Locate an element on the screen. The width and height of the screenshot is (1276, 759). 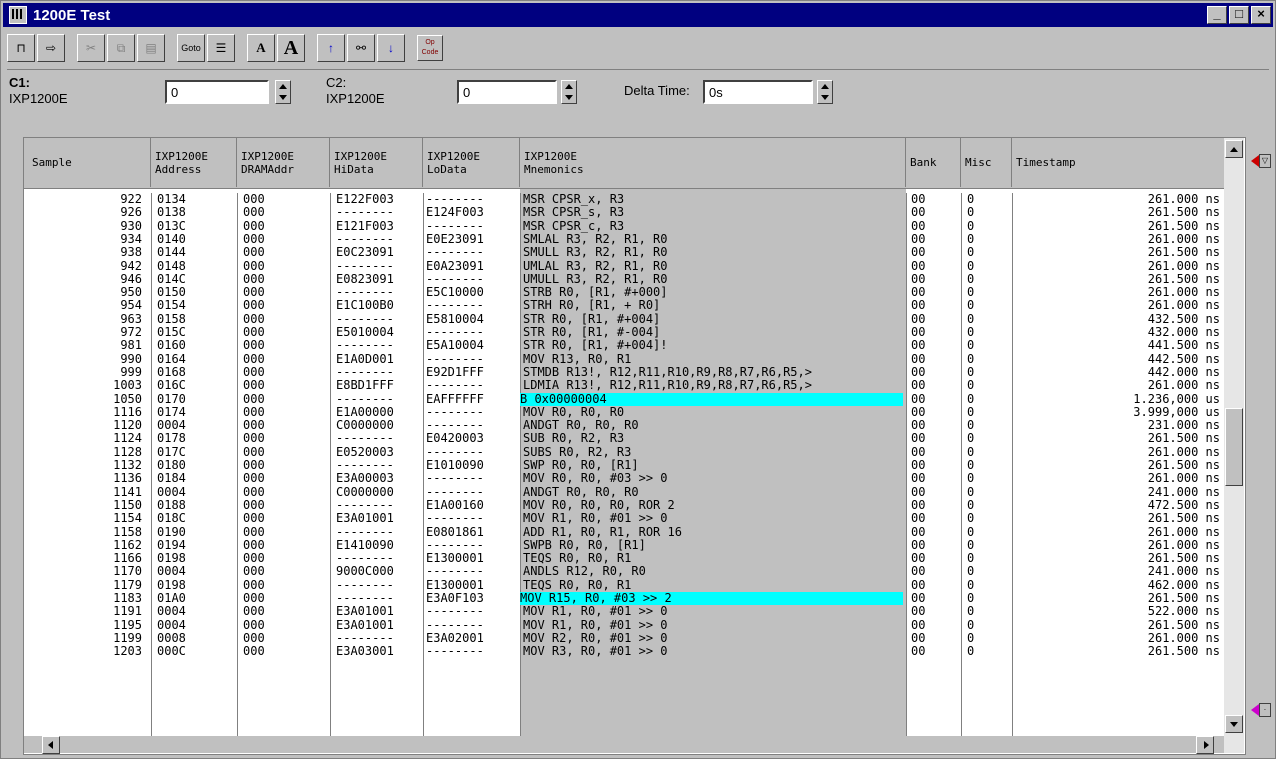
search-down-icon: ↓ is located at coordinates (391, 48).